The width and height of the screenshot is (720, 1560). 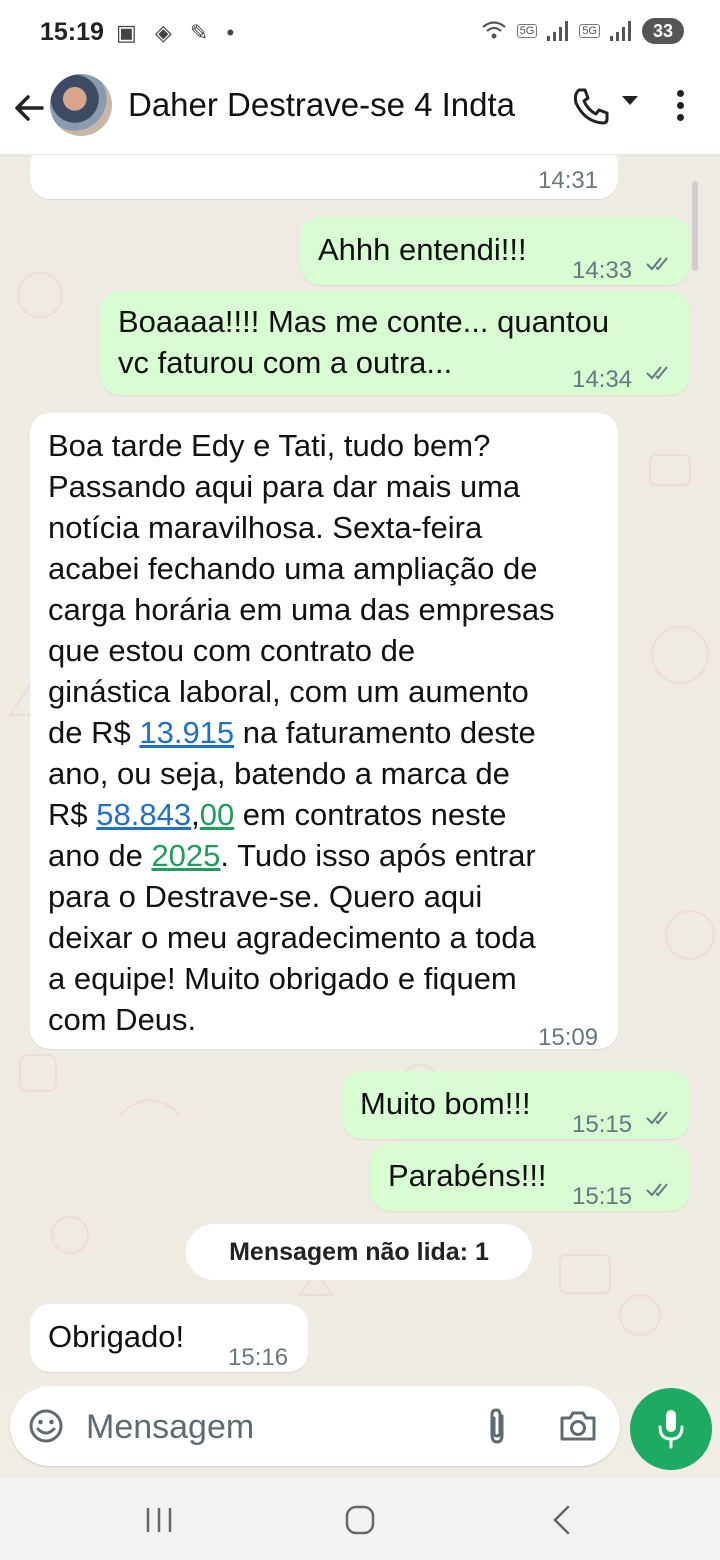 What do you see at coordinates (360, 33) in the screenshot?
I see `status-bar: 15:19 ▣ ◈ ✎ • 5G 5G 33` at bounding box center [360, 33].